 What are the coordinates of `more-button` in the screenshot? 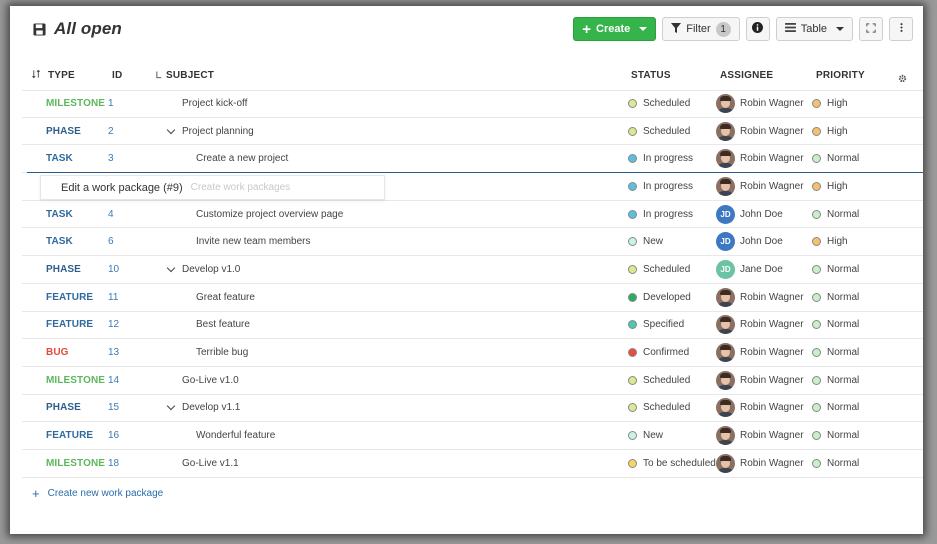 It's located at (901, 29).